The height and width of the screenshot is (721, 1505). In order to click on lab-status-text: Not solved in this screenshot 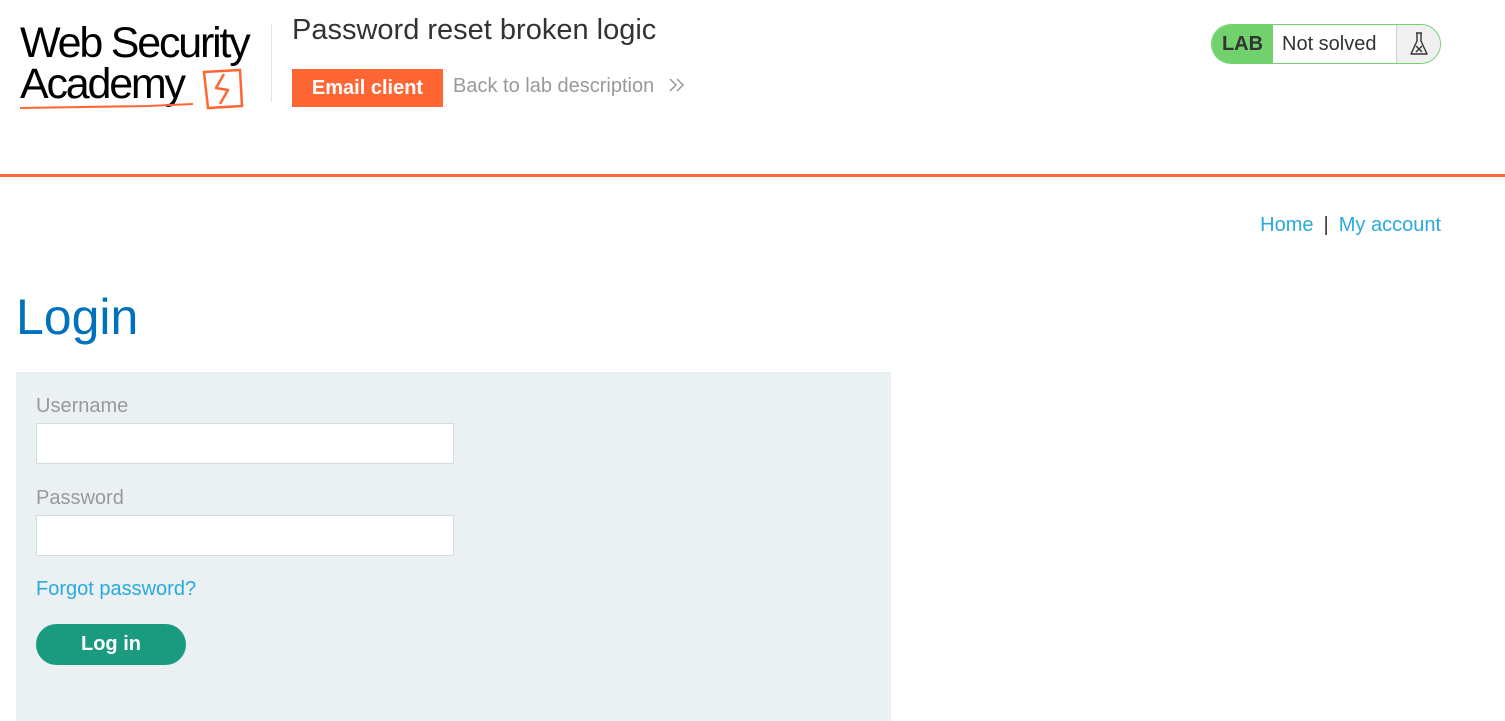, I will do `click(1329, 44)`.